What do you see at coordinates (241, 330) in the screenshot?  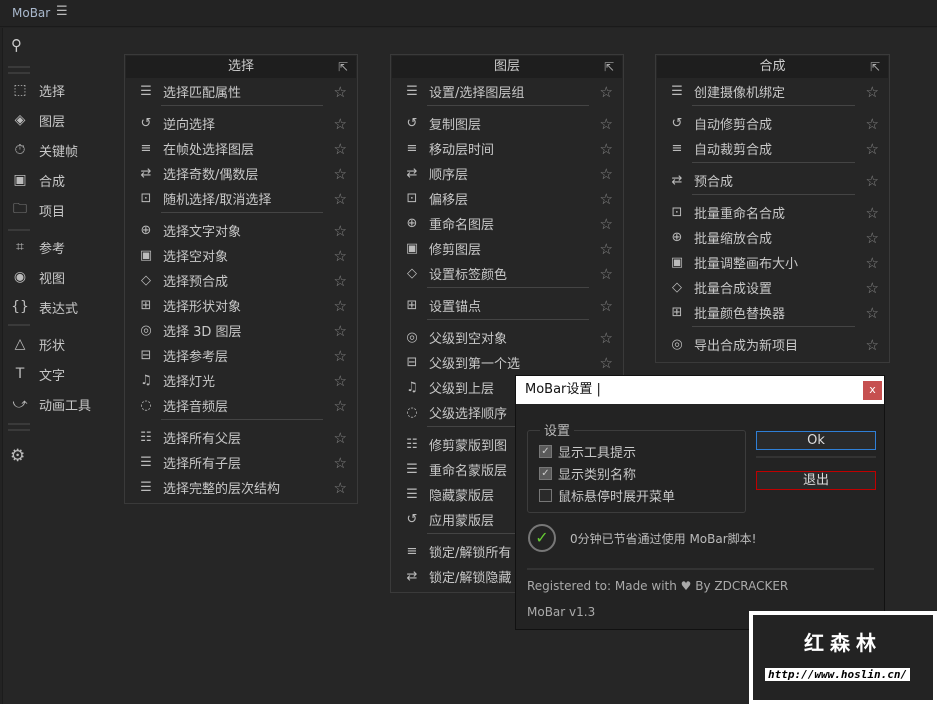 I see `menu-item: ◎ 选择 3D 图层 ☆` at bounding box center [241, 330].